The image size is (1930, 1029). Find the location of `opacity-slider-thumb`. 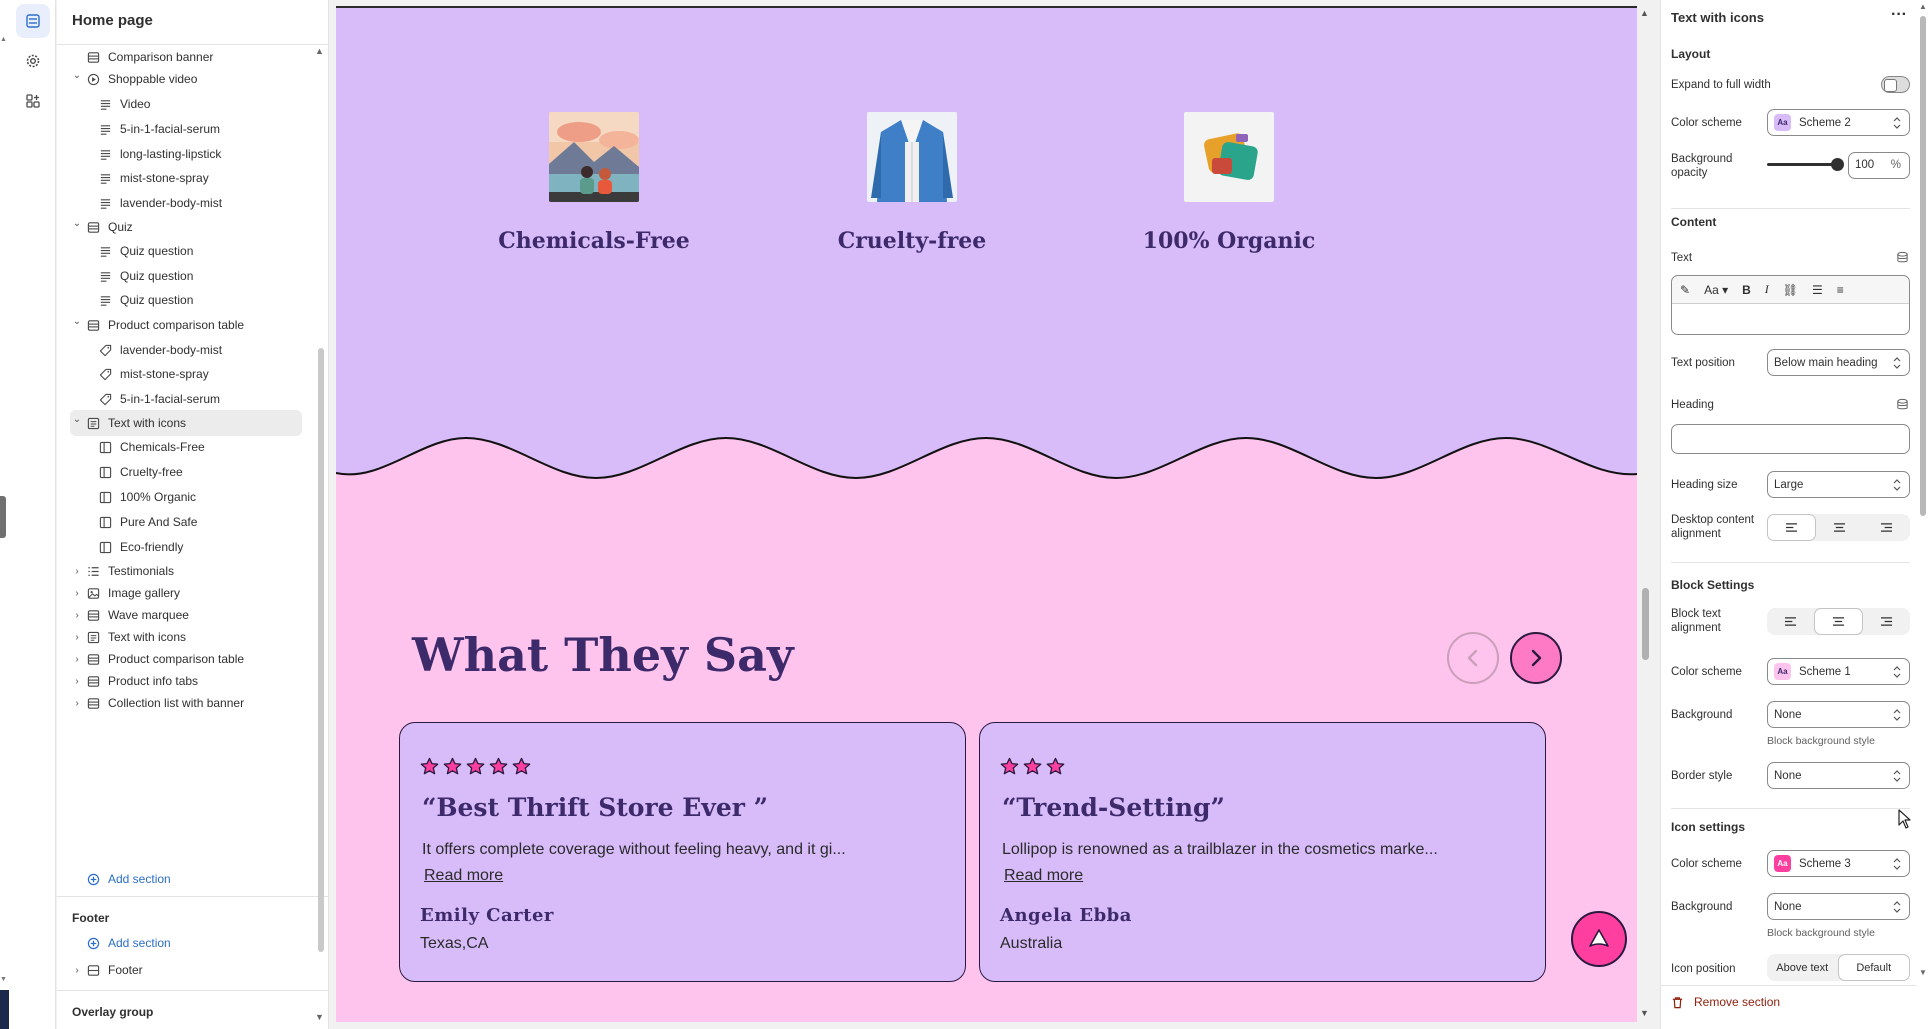

opacity-slider-thumb is located at coordinates (1837, 164).